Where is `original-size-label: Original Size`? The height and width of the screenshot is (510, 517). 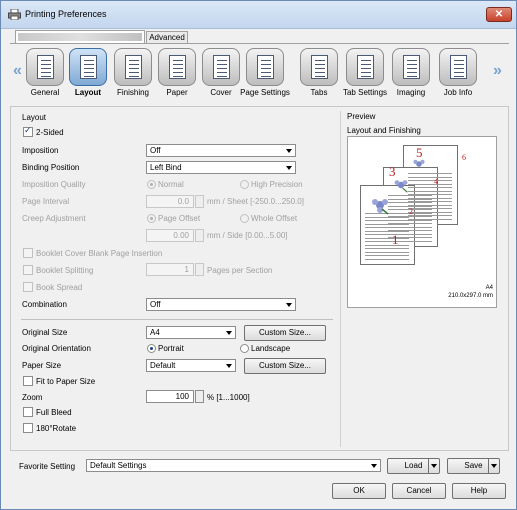 original-size-label: Original Size is located at coordinates (45, 332).